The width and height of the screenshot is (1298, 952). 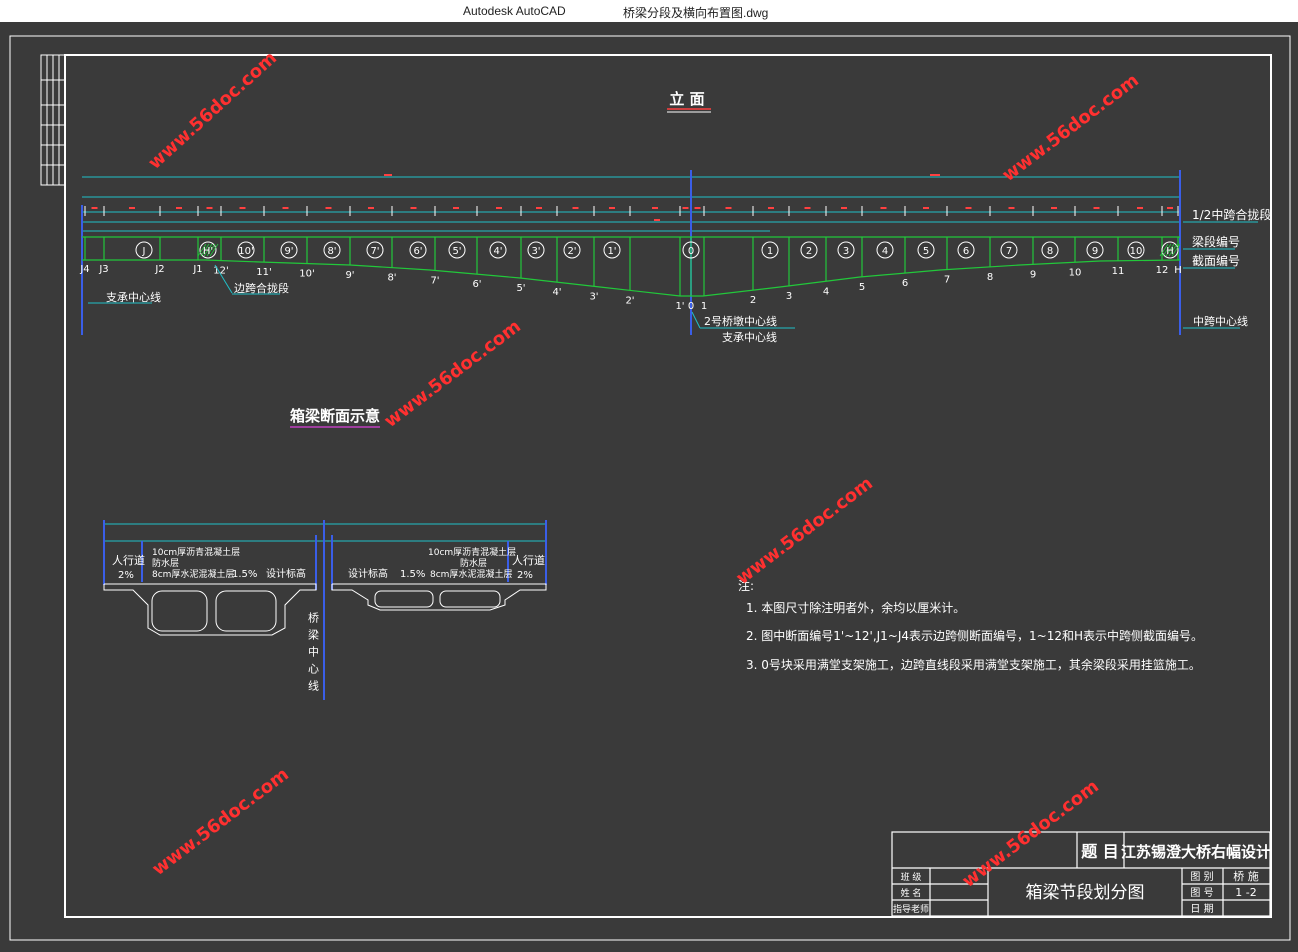 What do you see at coordinates (1170, 250) in the screenshot?
I see `segment-circle: H` at bounding box center [1170, 250].